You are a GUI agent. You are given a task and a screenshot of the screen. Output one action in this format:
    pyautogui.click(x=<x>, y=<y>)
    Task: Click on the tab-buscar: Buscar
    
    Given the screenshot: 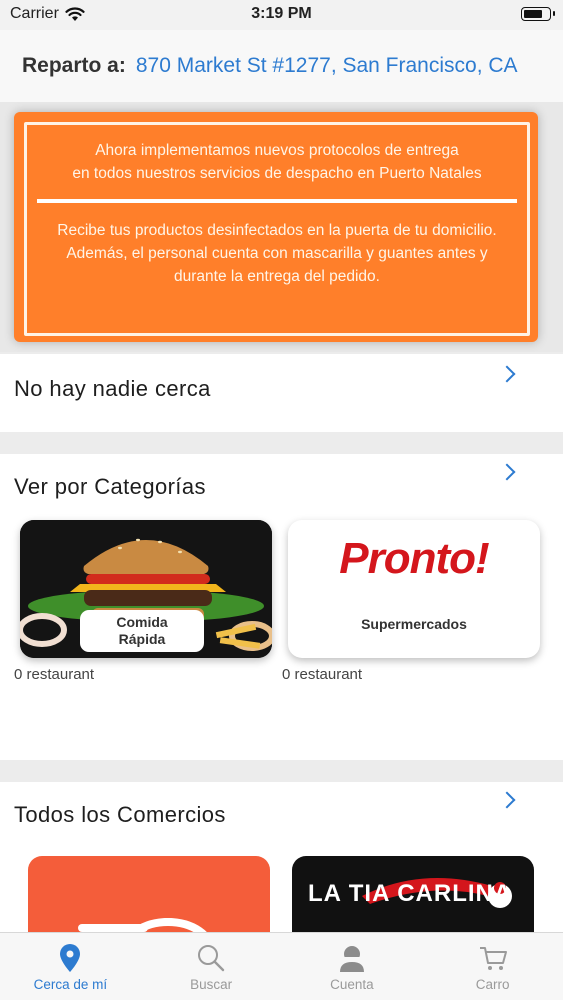 What is the action you would take?
    pyautogui.click(x=211, y=966)
    